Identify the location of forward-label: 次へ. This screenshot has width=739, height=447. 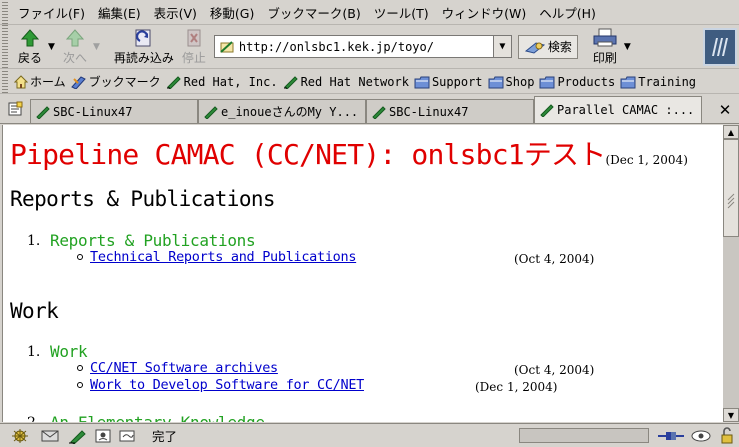
(74, 57).